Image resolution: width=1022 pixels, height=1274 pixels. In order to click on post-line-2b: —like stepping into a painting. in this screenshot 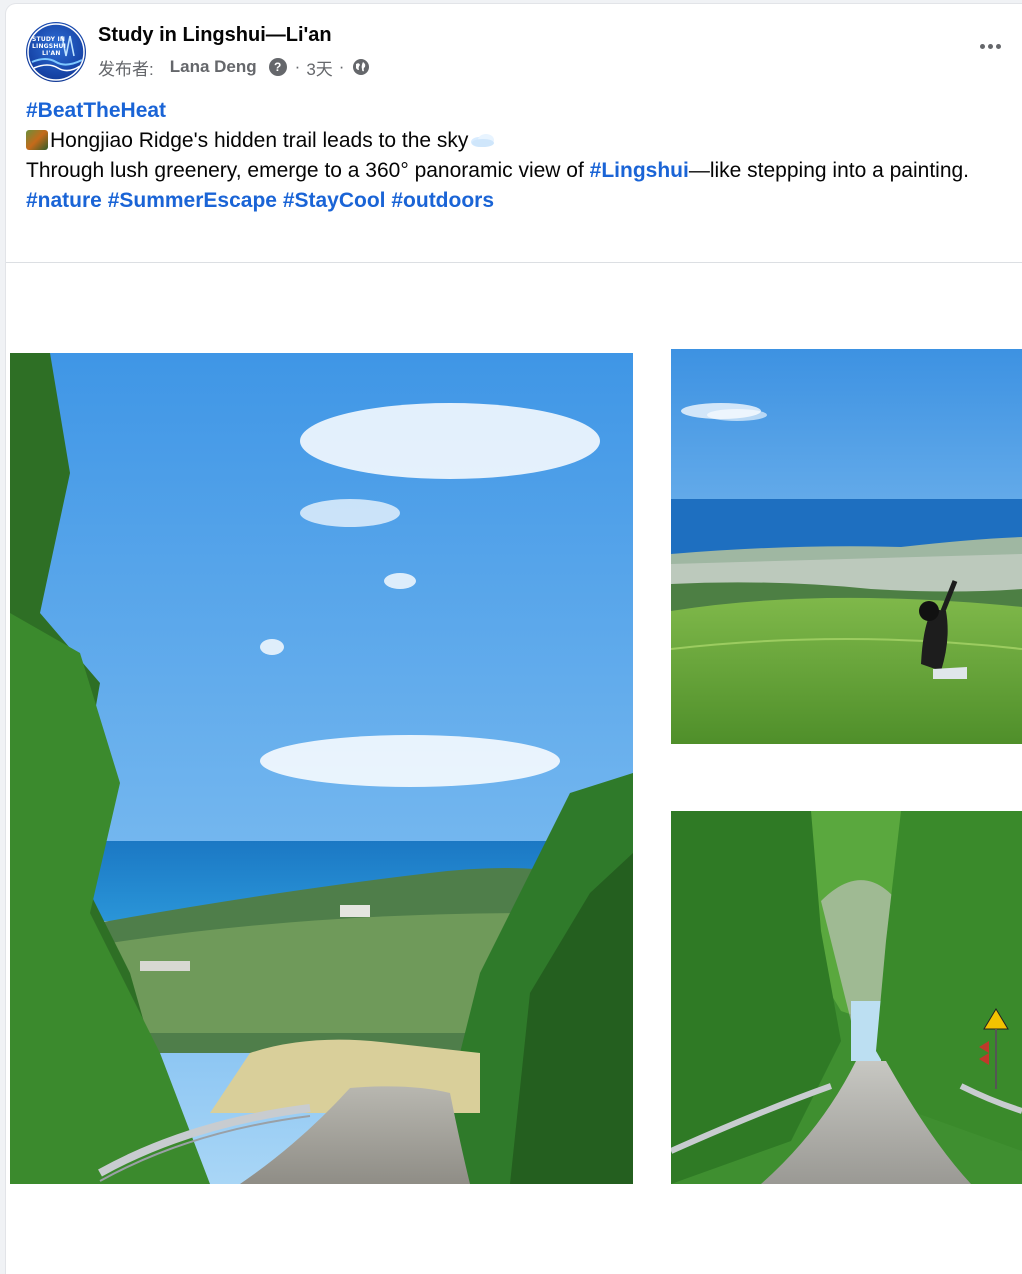, I will do `click(829, 170)`.